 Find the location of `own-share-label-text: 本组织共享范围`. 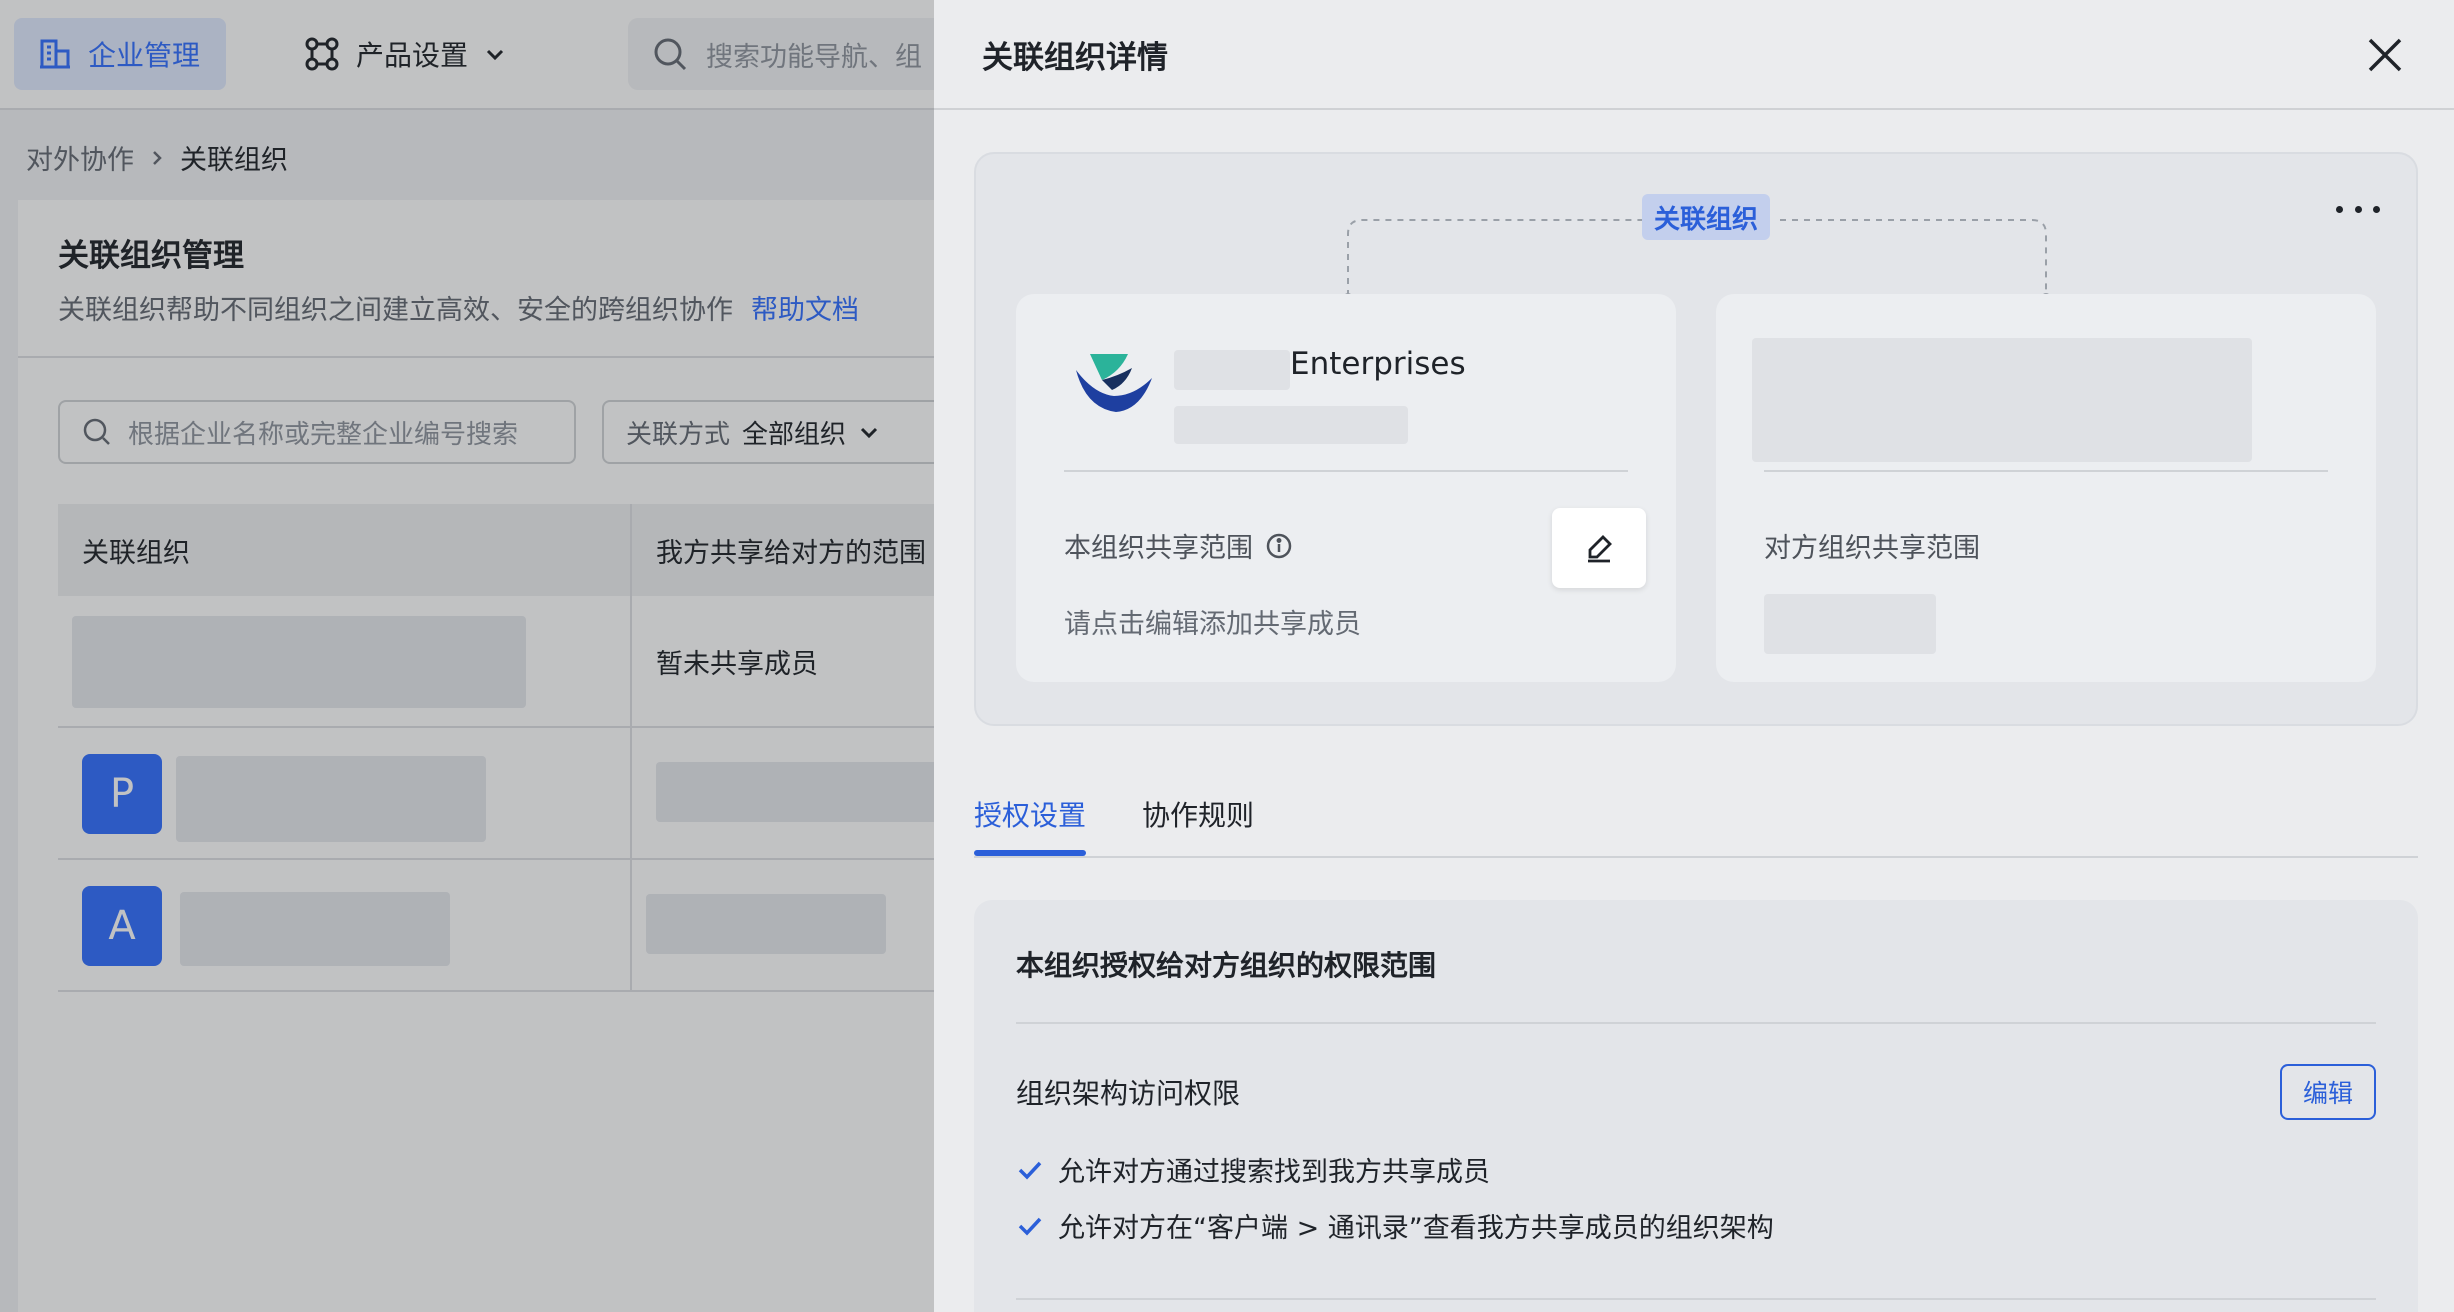

own-share-label-text: 本组织共享范围 is located at coordinates (1158, 548).